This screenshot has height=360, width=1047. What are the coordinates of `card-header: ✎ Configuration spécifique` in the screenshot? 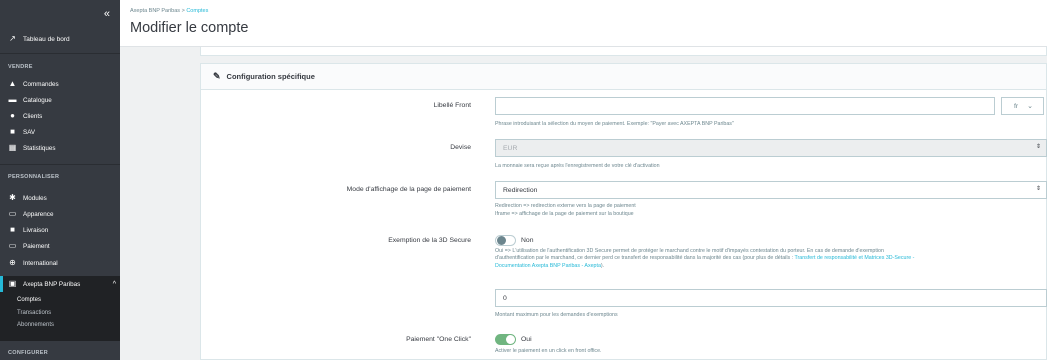 It's located at (623, 77).